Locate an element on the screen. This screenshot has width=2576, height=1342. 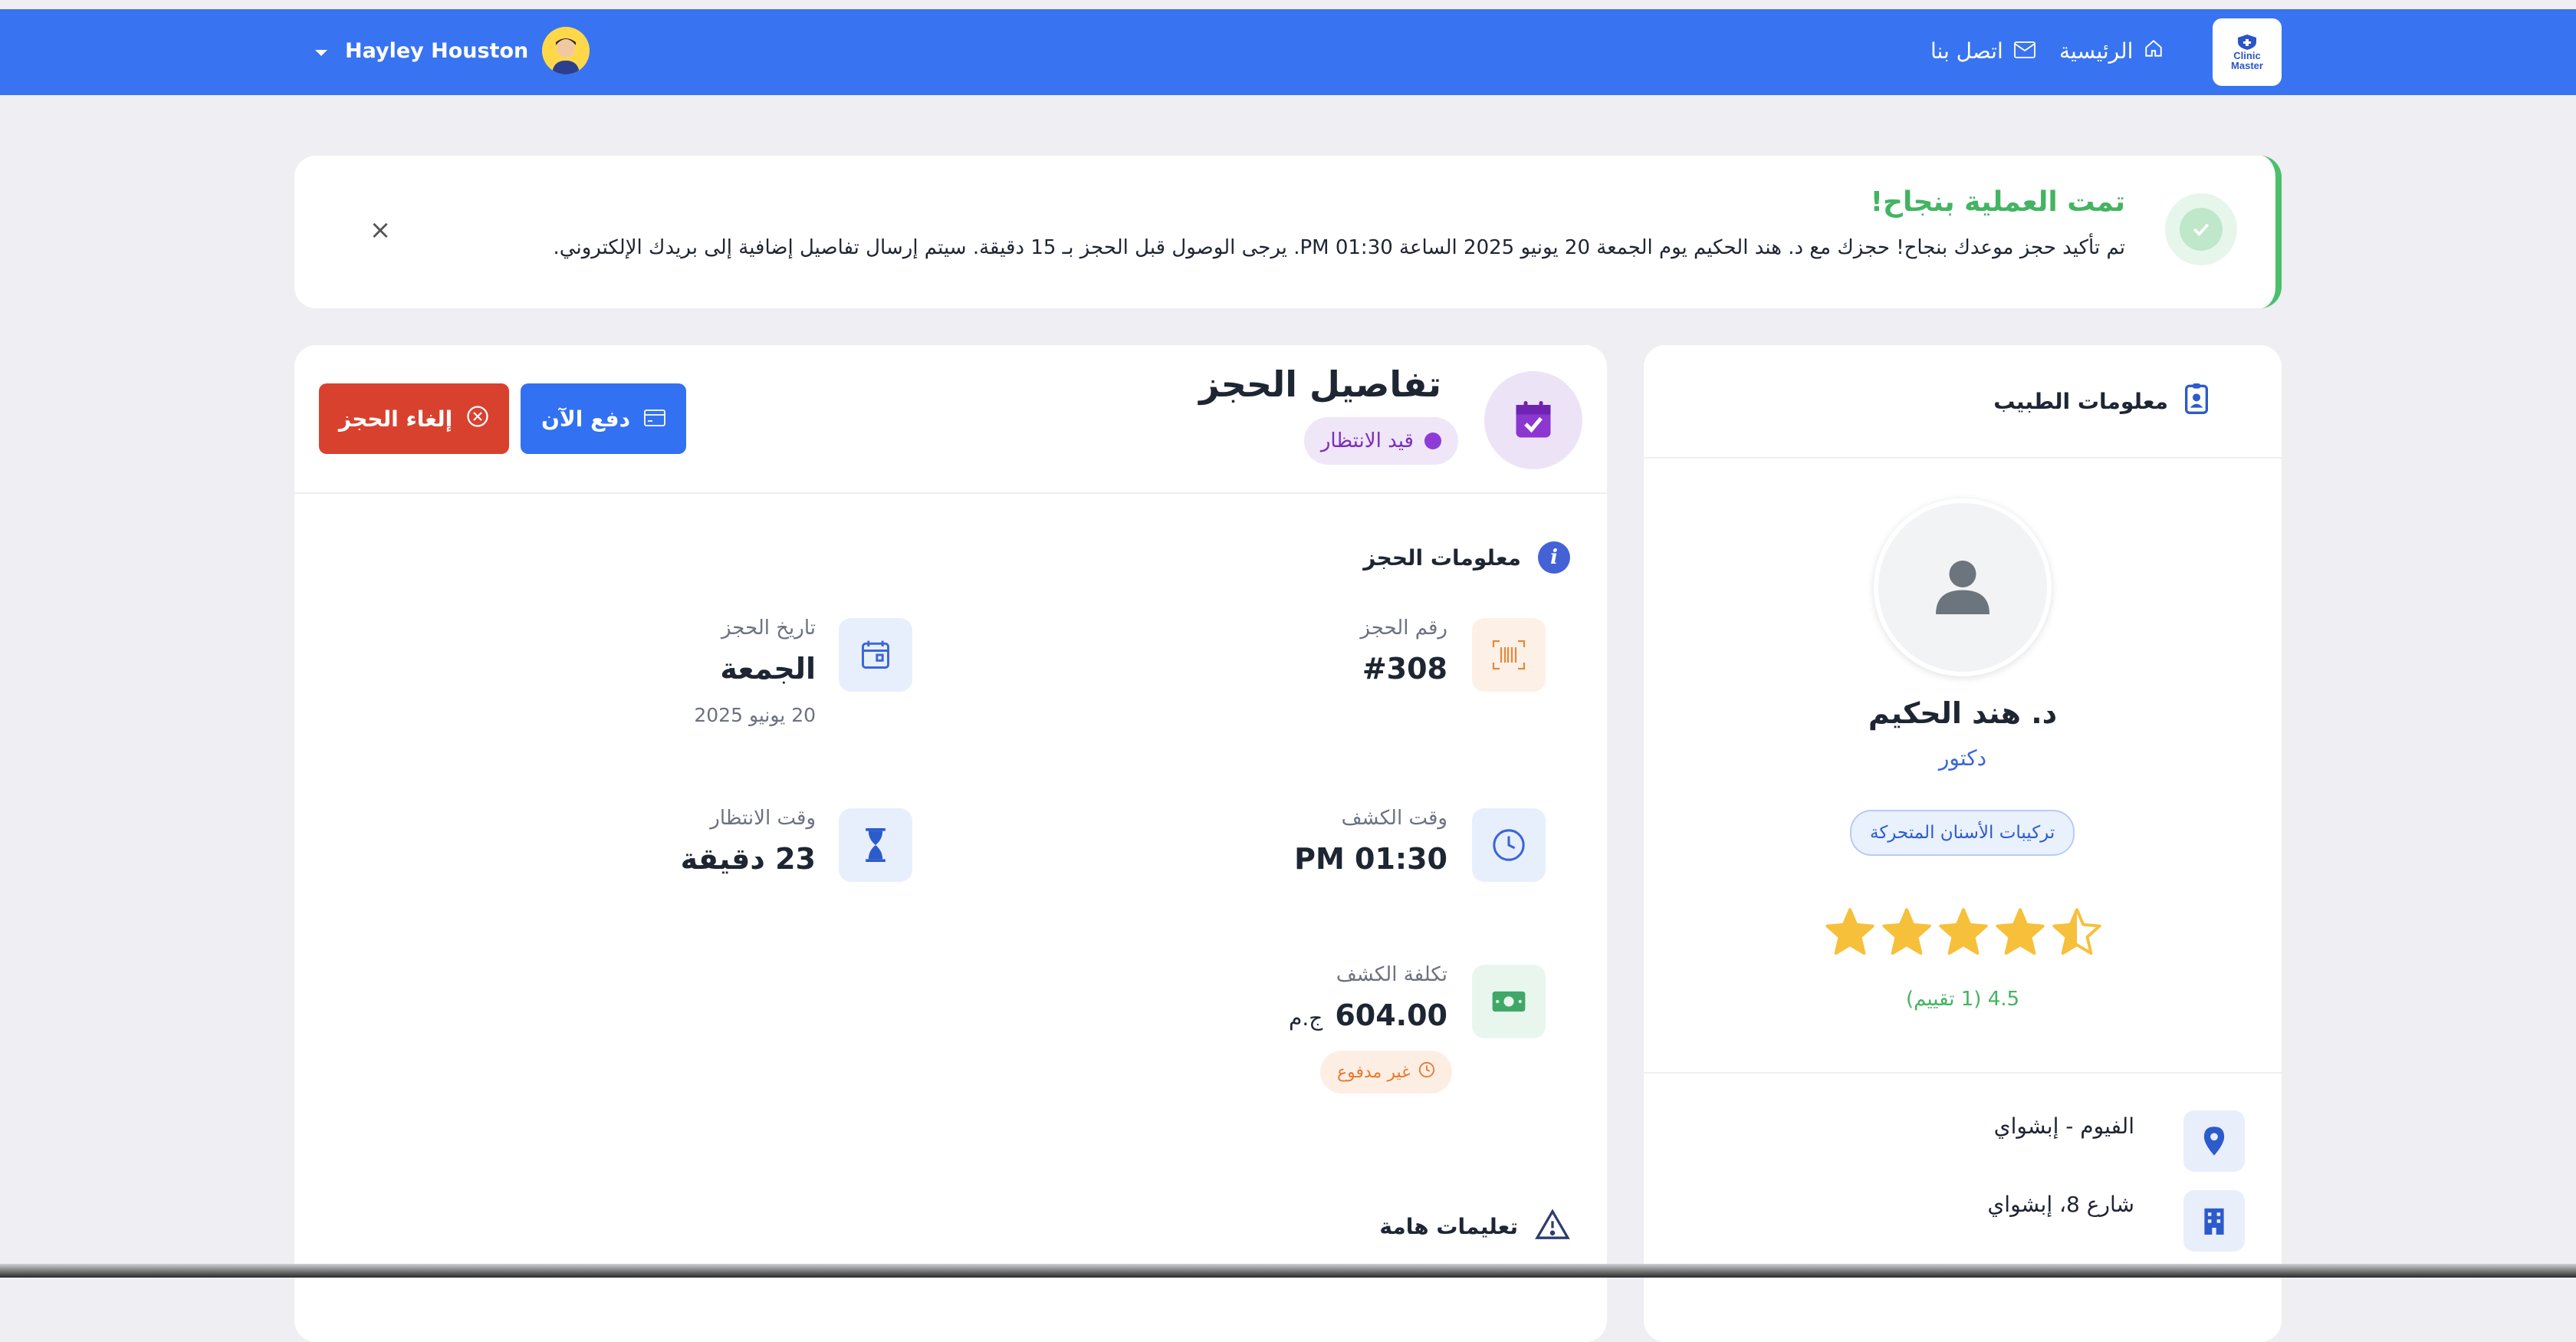
cost-amount: 604.00 ج.م is located at coordinates (1368, 1015).